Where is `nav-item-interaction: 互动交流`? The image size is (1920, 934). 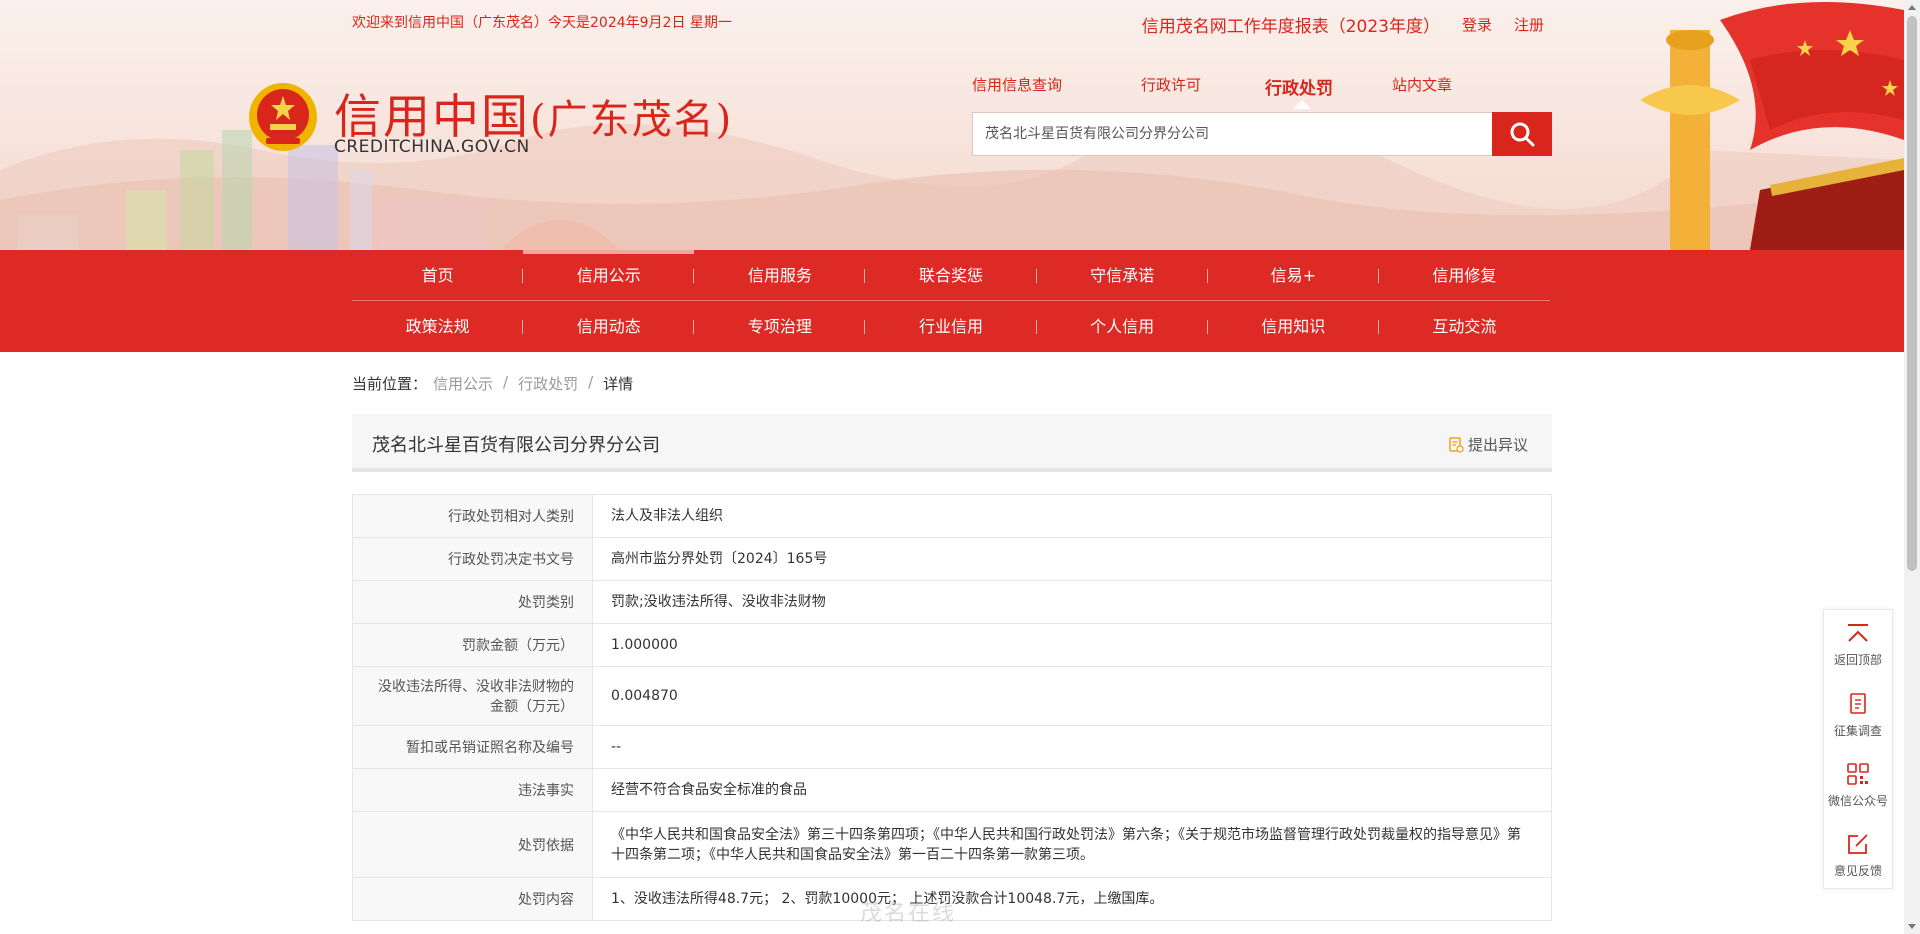 nav-item-interaction: 互动交流 is located at coordinates (1464, 326).